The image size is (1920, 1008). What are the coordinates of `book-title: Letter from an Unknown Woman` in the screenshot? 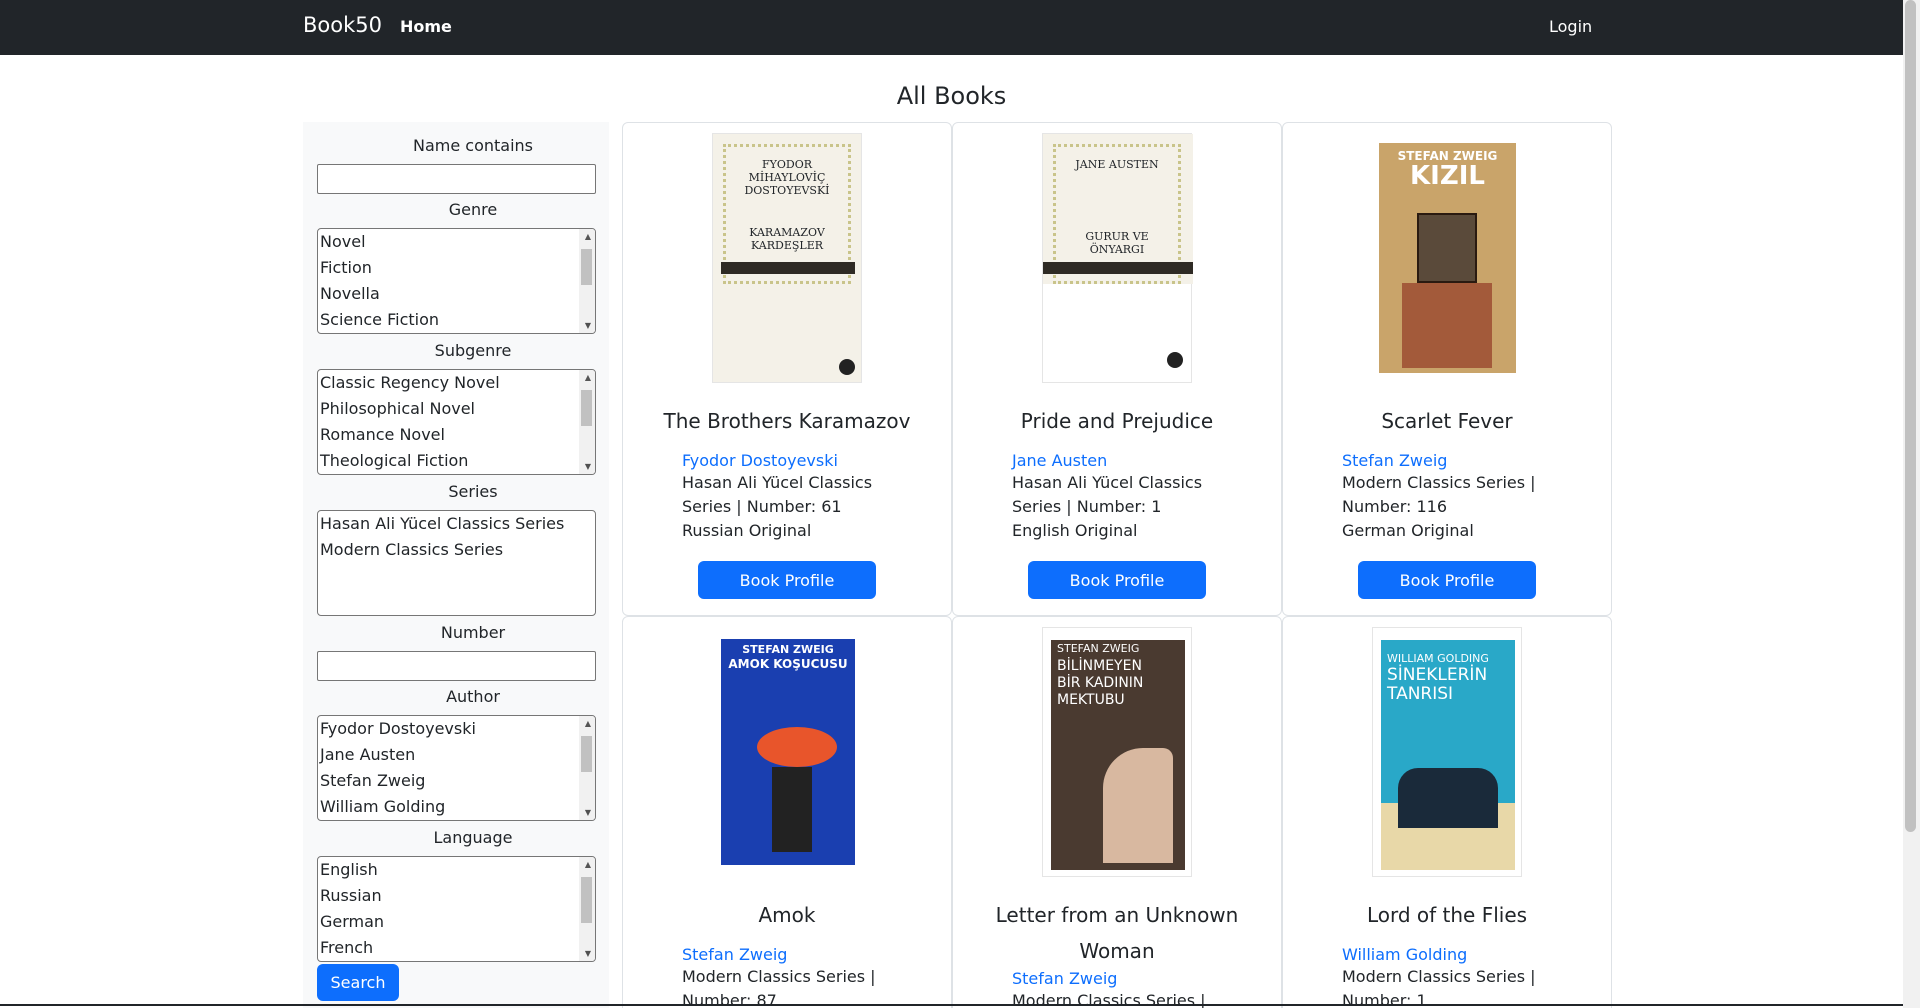 It's located at (1117, 933).